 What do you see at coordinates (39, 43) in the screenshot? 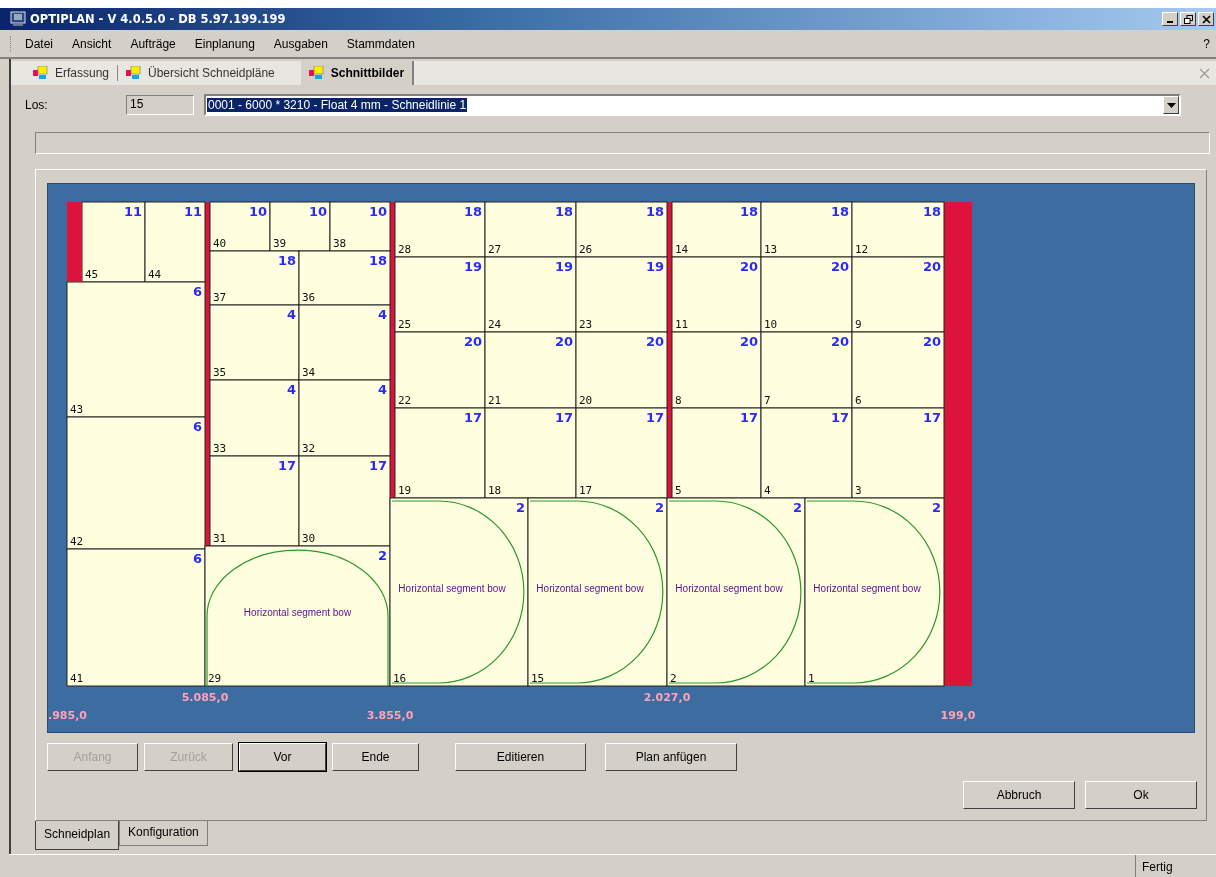
I see `menu-item: Datei` at bounding box center [39, 43].